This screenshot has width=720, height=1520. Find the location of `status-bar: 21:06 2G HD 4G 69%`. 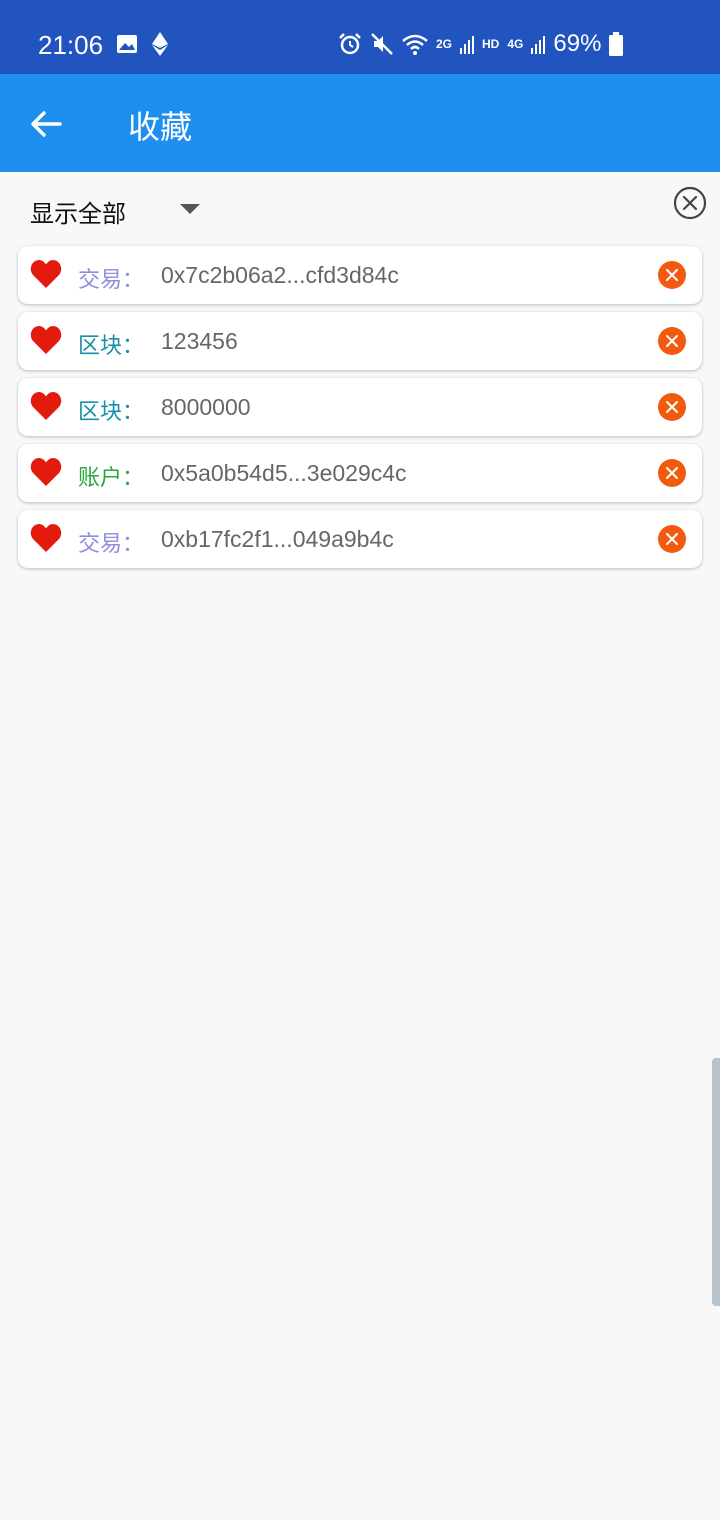

status-bar: 21:06 2G HD 4G 69% is located at coordinates (360, 37).